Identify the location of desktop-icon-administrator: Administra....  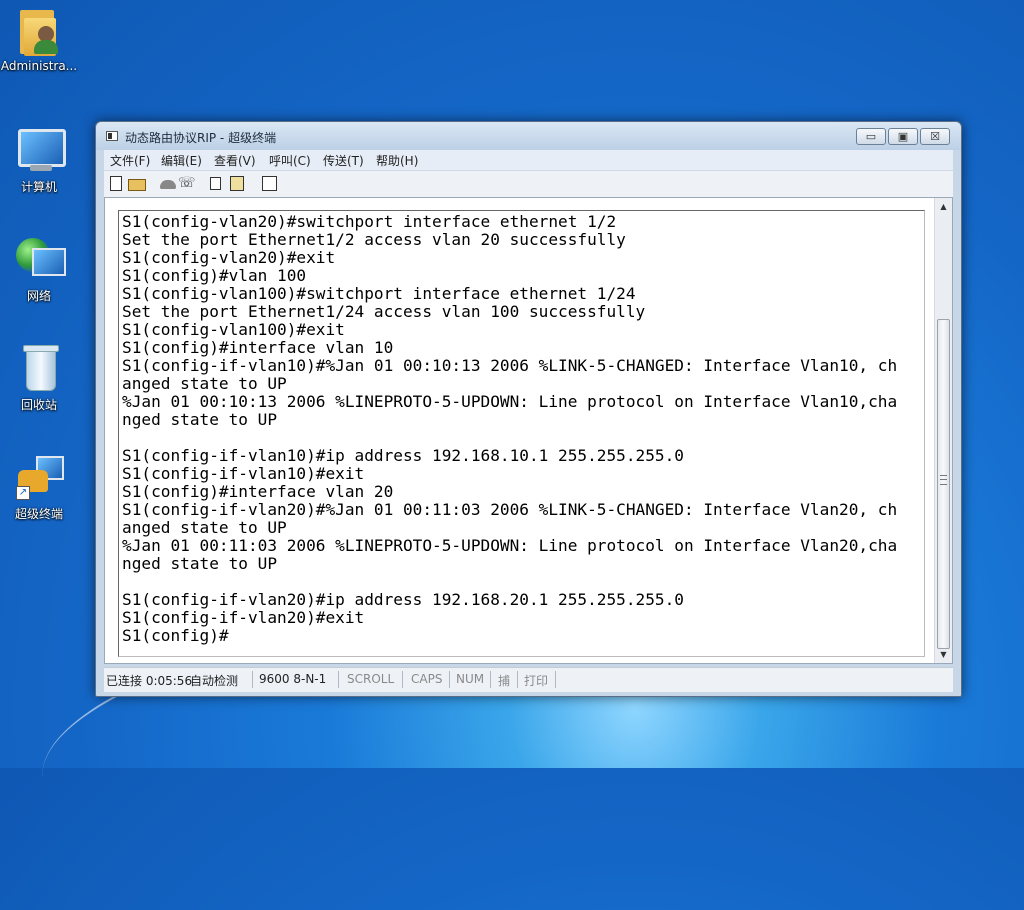
(39, 39).